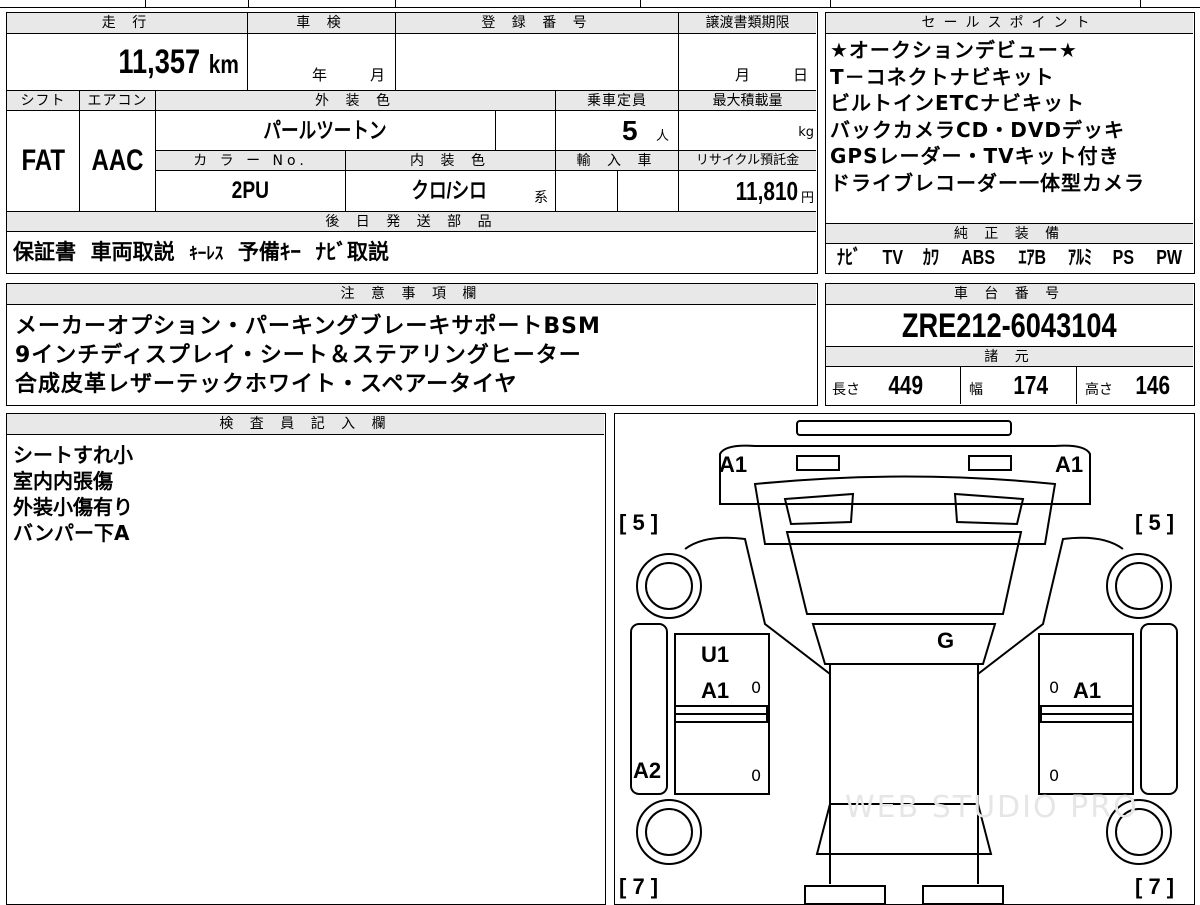 Image resolution: width=1200 pixels, height=905 pixels. What do you see at coordinates (411, 294) in the screenshot?
I see `notes-label: 注 意 事 項 欄` at bounding box center [411, 294].